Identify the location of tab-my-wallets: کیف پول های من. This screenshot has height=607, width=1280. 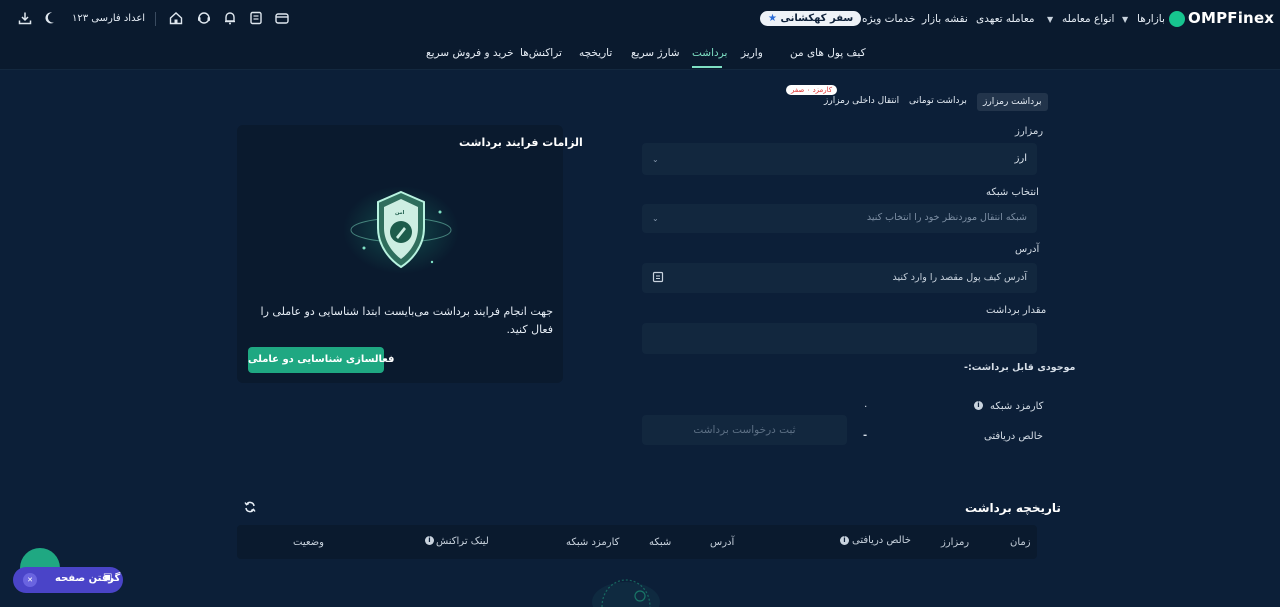
(828, 53).